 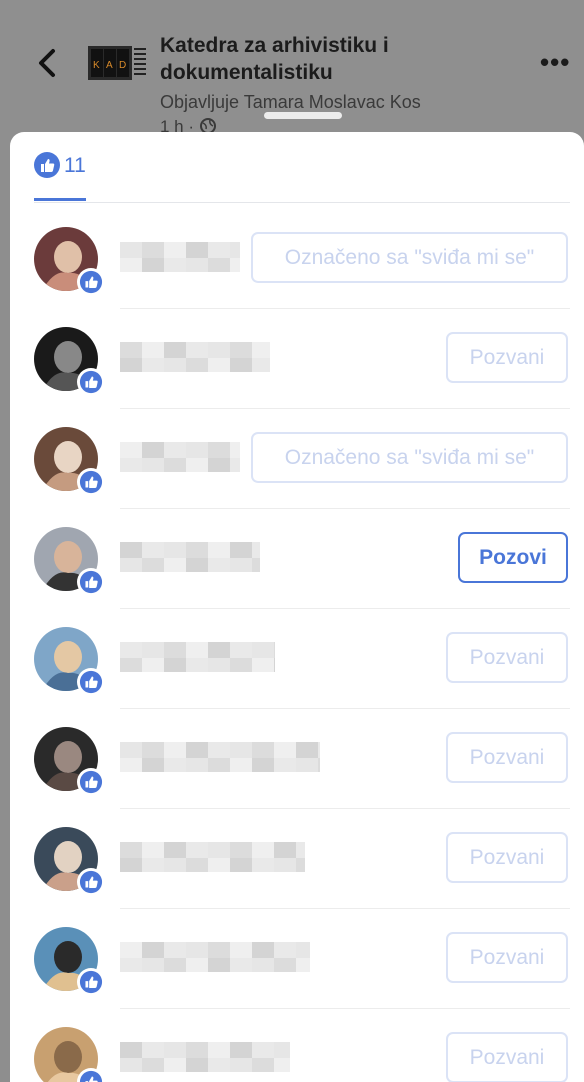 I want to click on page-logo: K A D, so click(x=117, y=63).